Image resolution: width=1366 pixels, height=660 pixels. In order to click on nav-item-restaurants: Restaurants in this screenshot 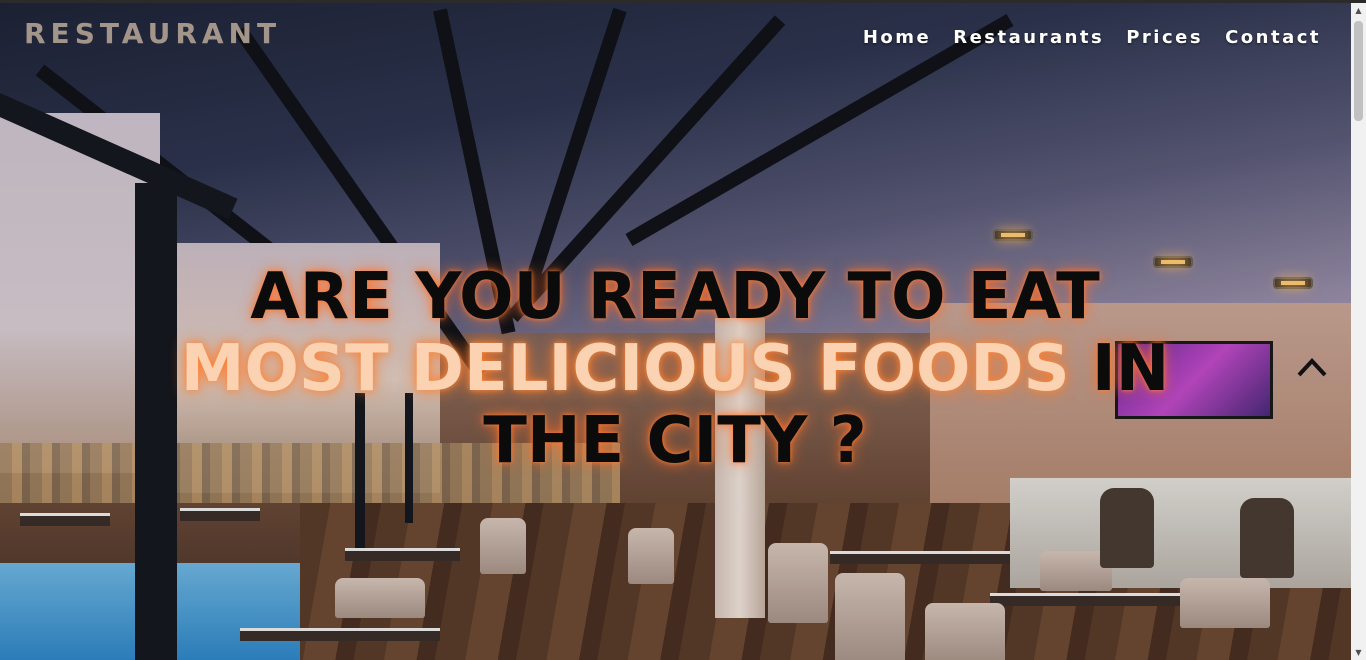, I will do `click(1028, 37)`.